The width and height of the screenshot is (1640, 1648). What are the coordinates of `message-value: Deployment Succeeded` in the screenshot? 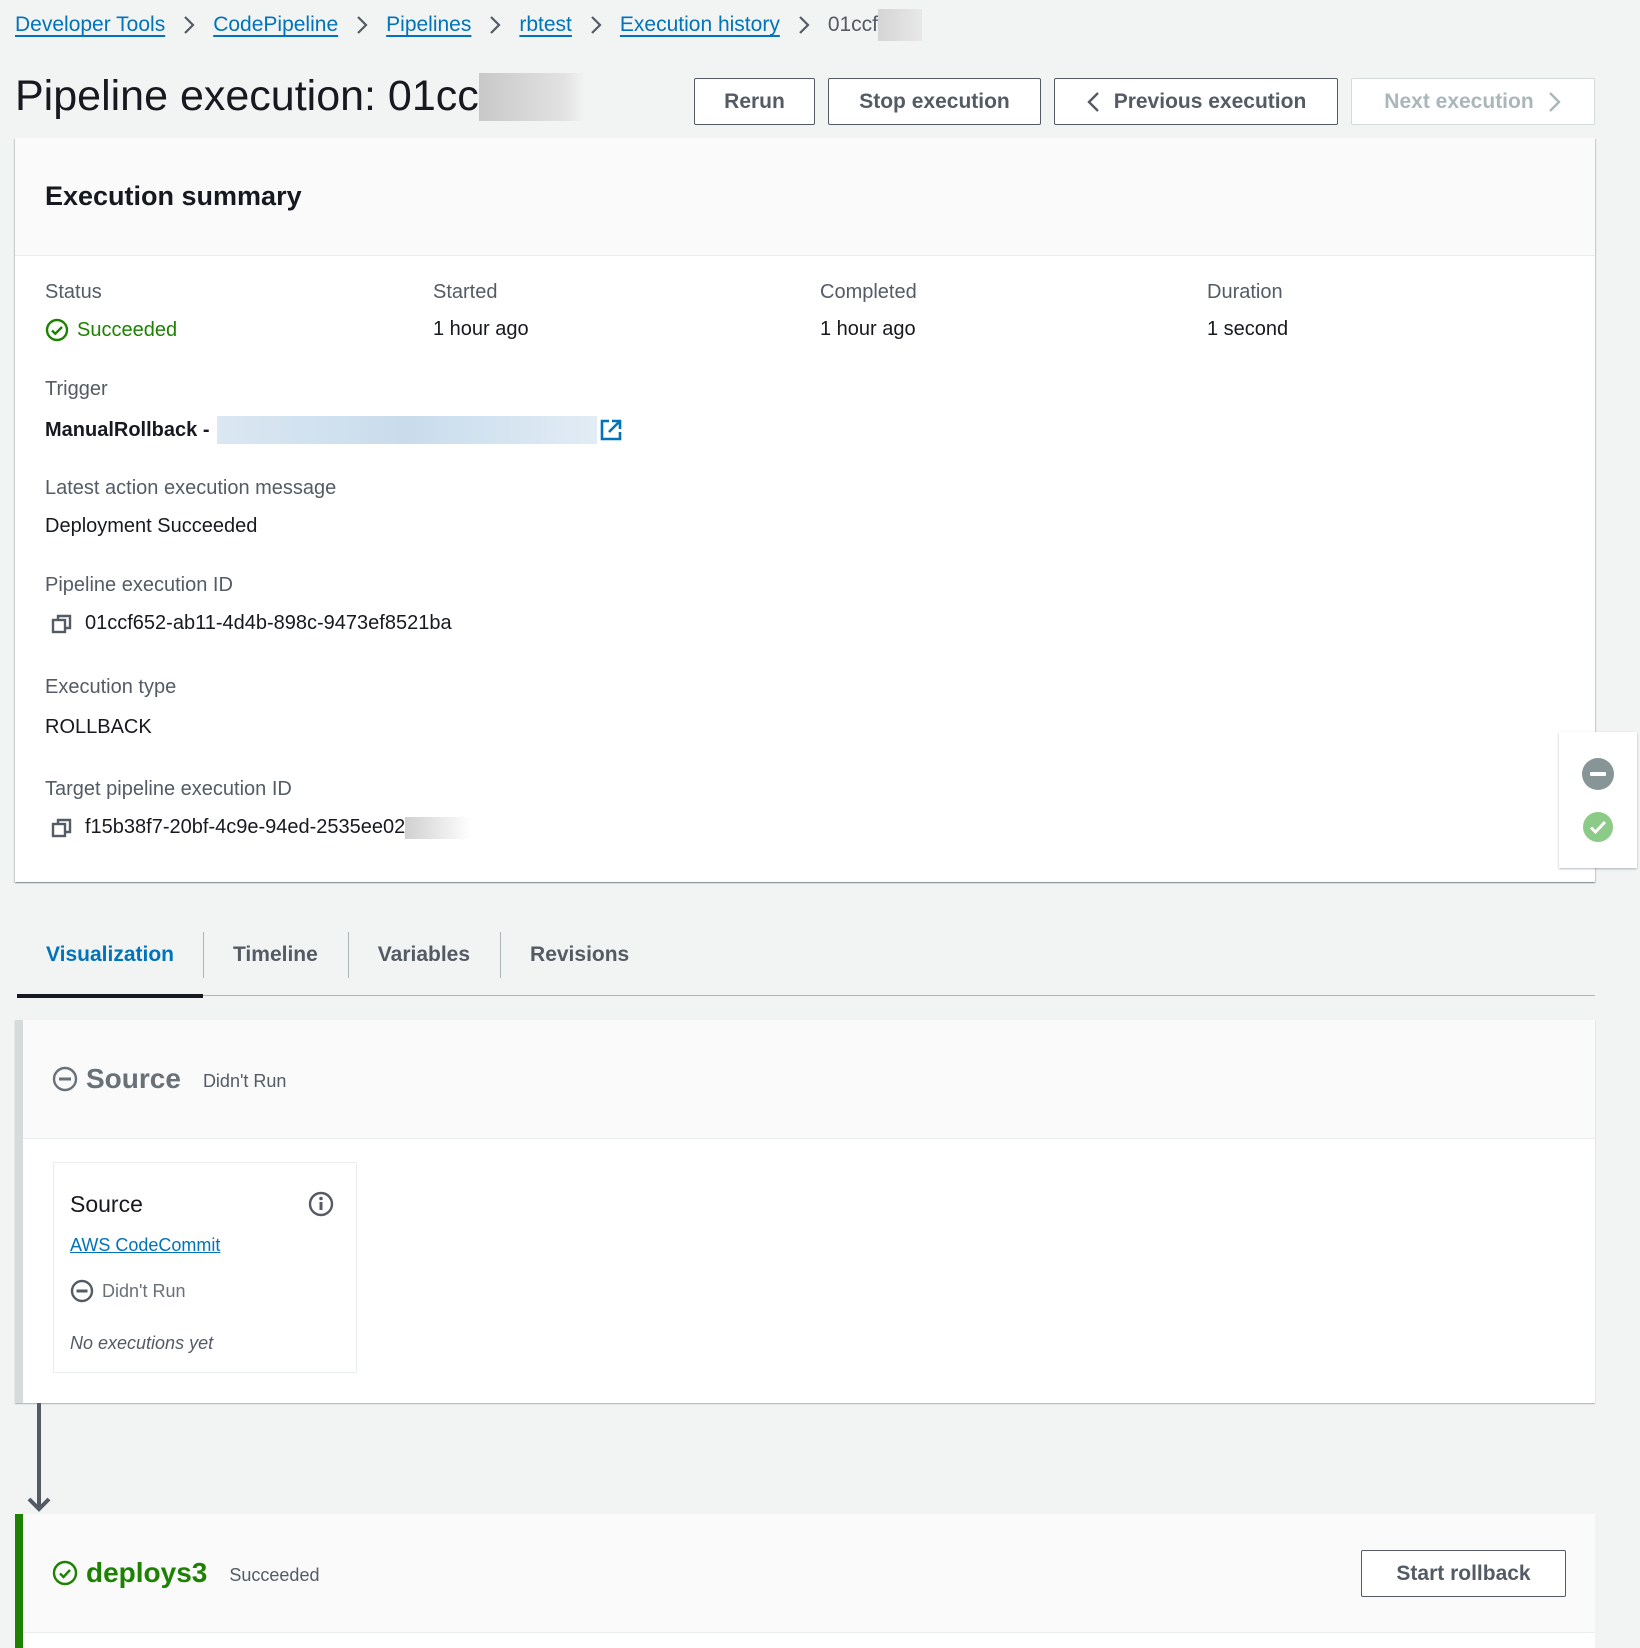 It's located at (151, 526).